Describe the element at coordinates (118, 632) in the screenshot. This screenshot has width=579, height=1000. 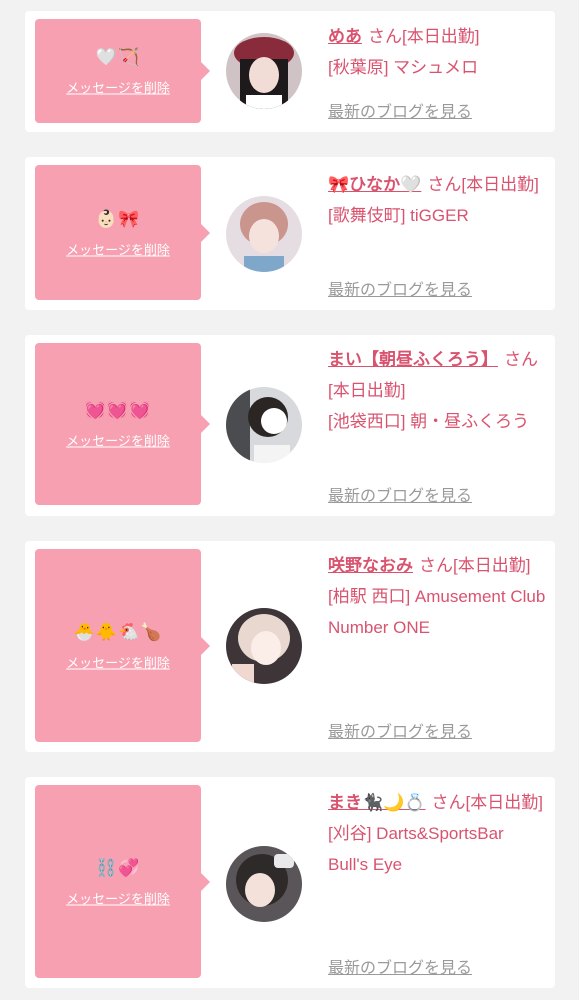
I see `message-emoji: 🐣🐥🐔🍗` at that location.